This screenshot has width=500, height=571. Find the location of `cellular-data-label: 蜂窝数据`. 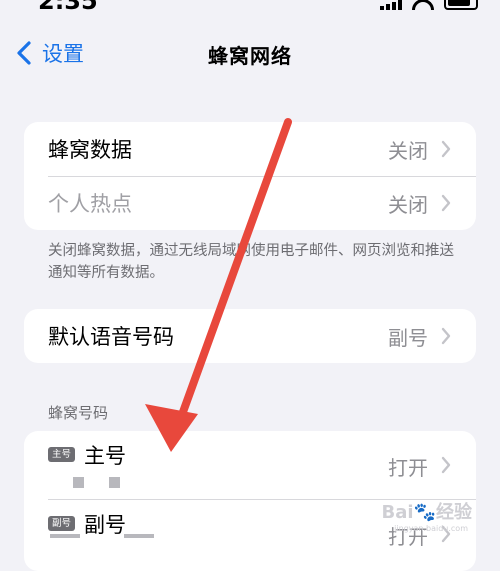

cellular-data-label: 蜂窝数据 is located at coordinates (90, 150).